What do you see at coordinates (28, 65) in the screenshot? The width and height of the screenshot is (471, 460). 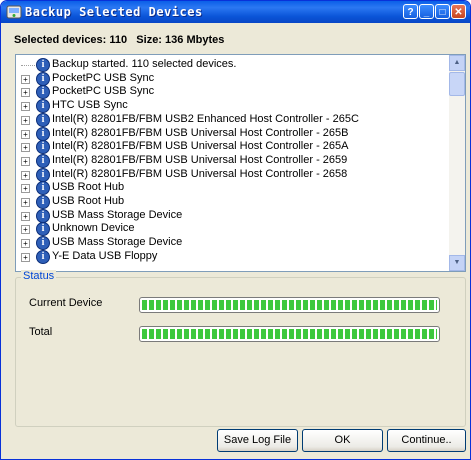 I see `tree-connector` at bounding box center [28, 65].